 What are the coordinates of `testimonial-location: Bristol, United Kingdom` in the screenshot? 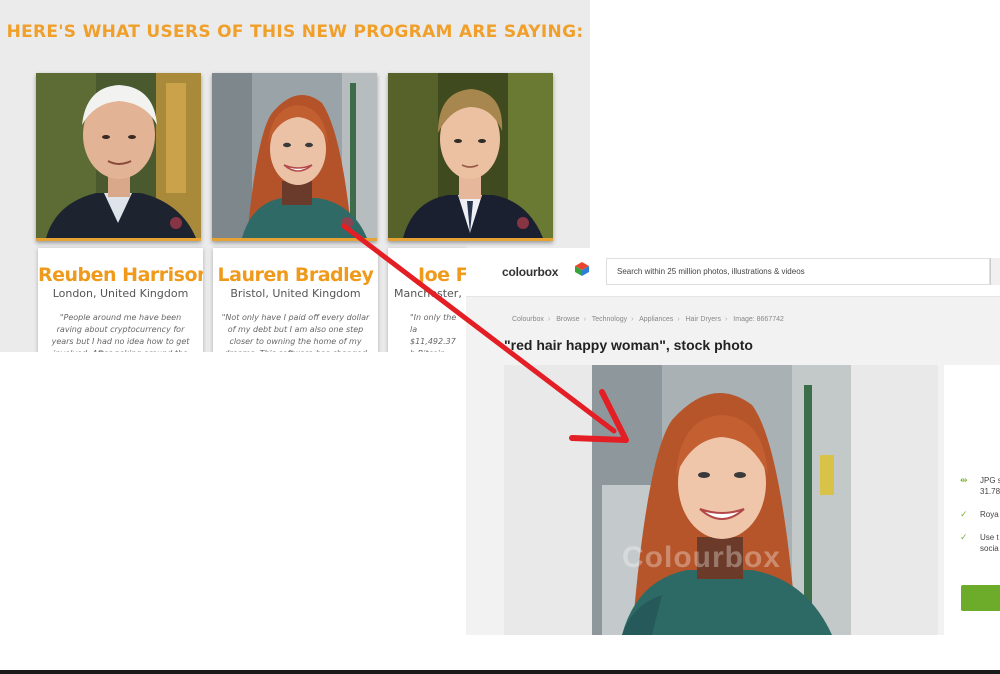 It's located at (295, 293).